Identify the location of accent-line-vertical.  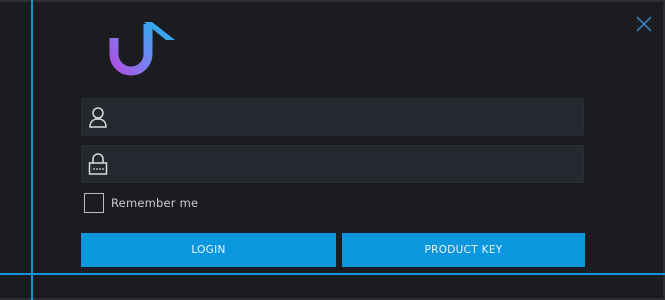
(32, 150).